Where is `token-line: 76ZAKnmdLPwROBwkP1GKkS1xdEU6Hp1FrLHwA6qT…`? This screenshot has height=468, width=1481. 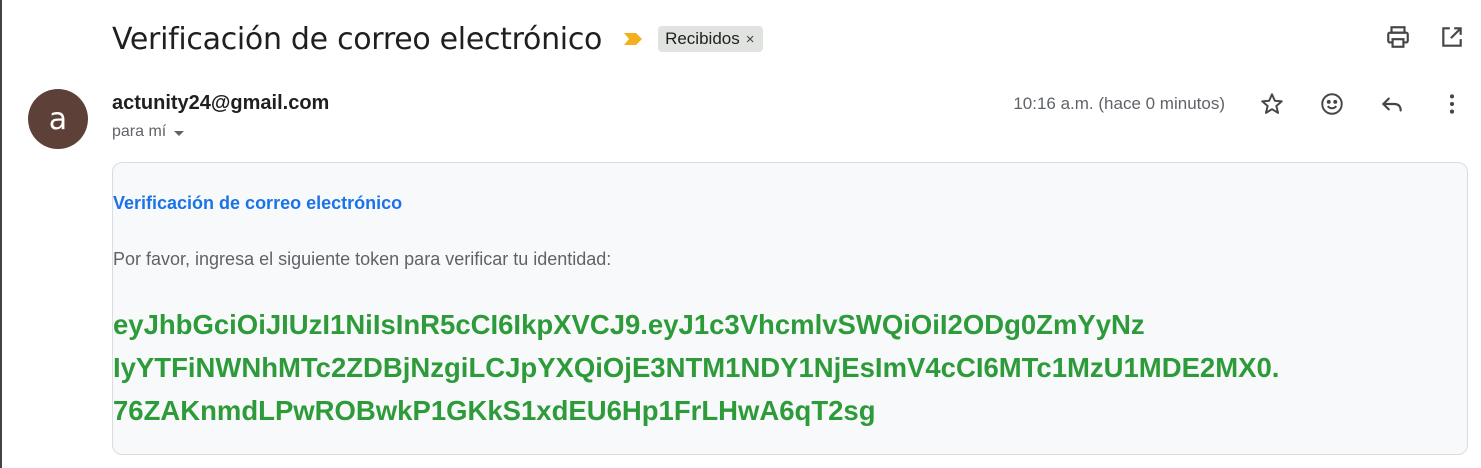 token-line: 76ZAKnmdLPwROBwkP1GKkS1xdEU6Hp1FrLHwA6qT… is located at coordinates (494, 410).